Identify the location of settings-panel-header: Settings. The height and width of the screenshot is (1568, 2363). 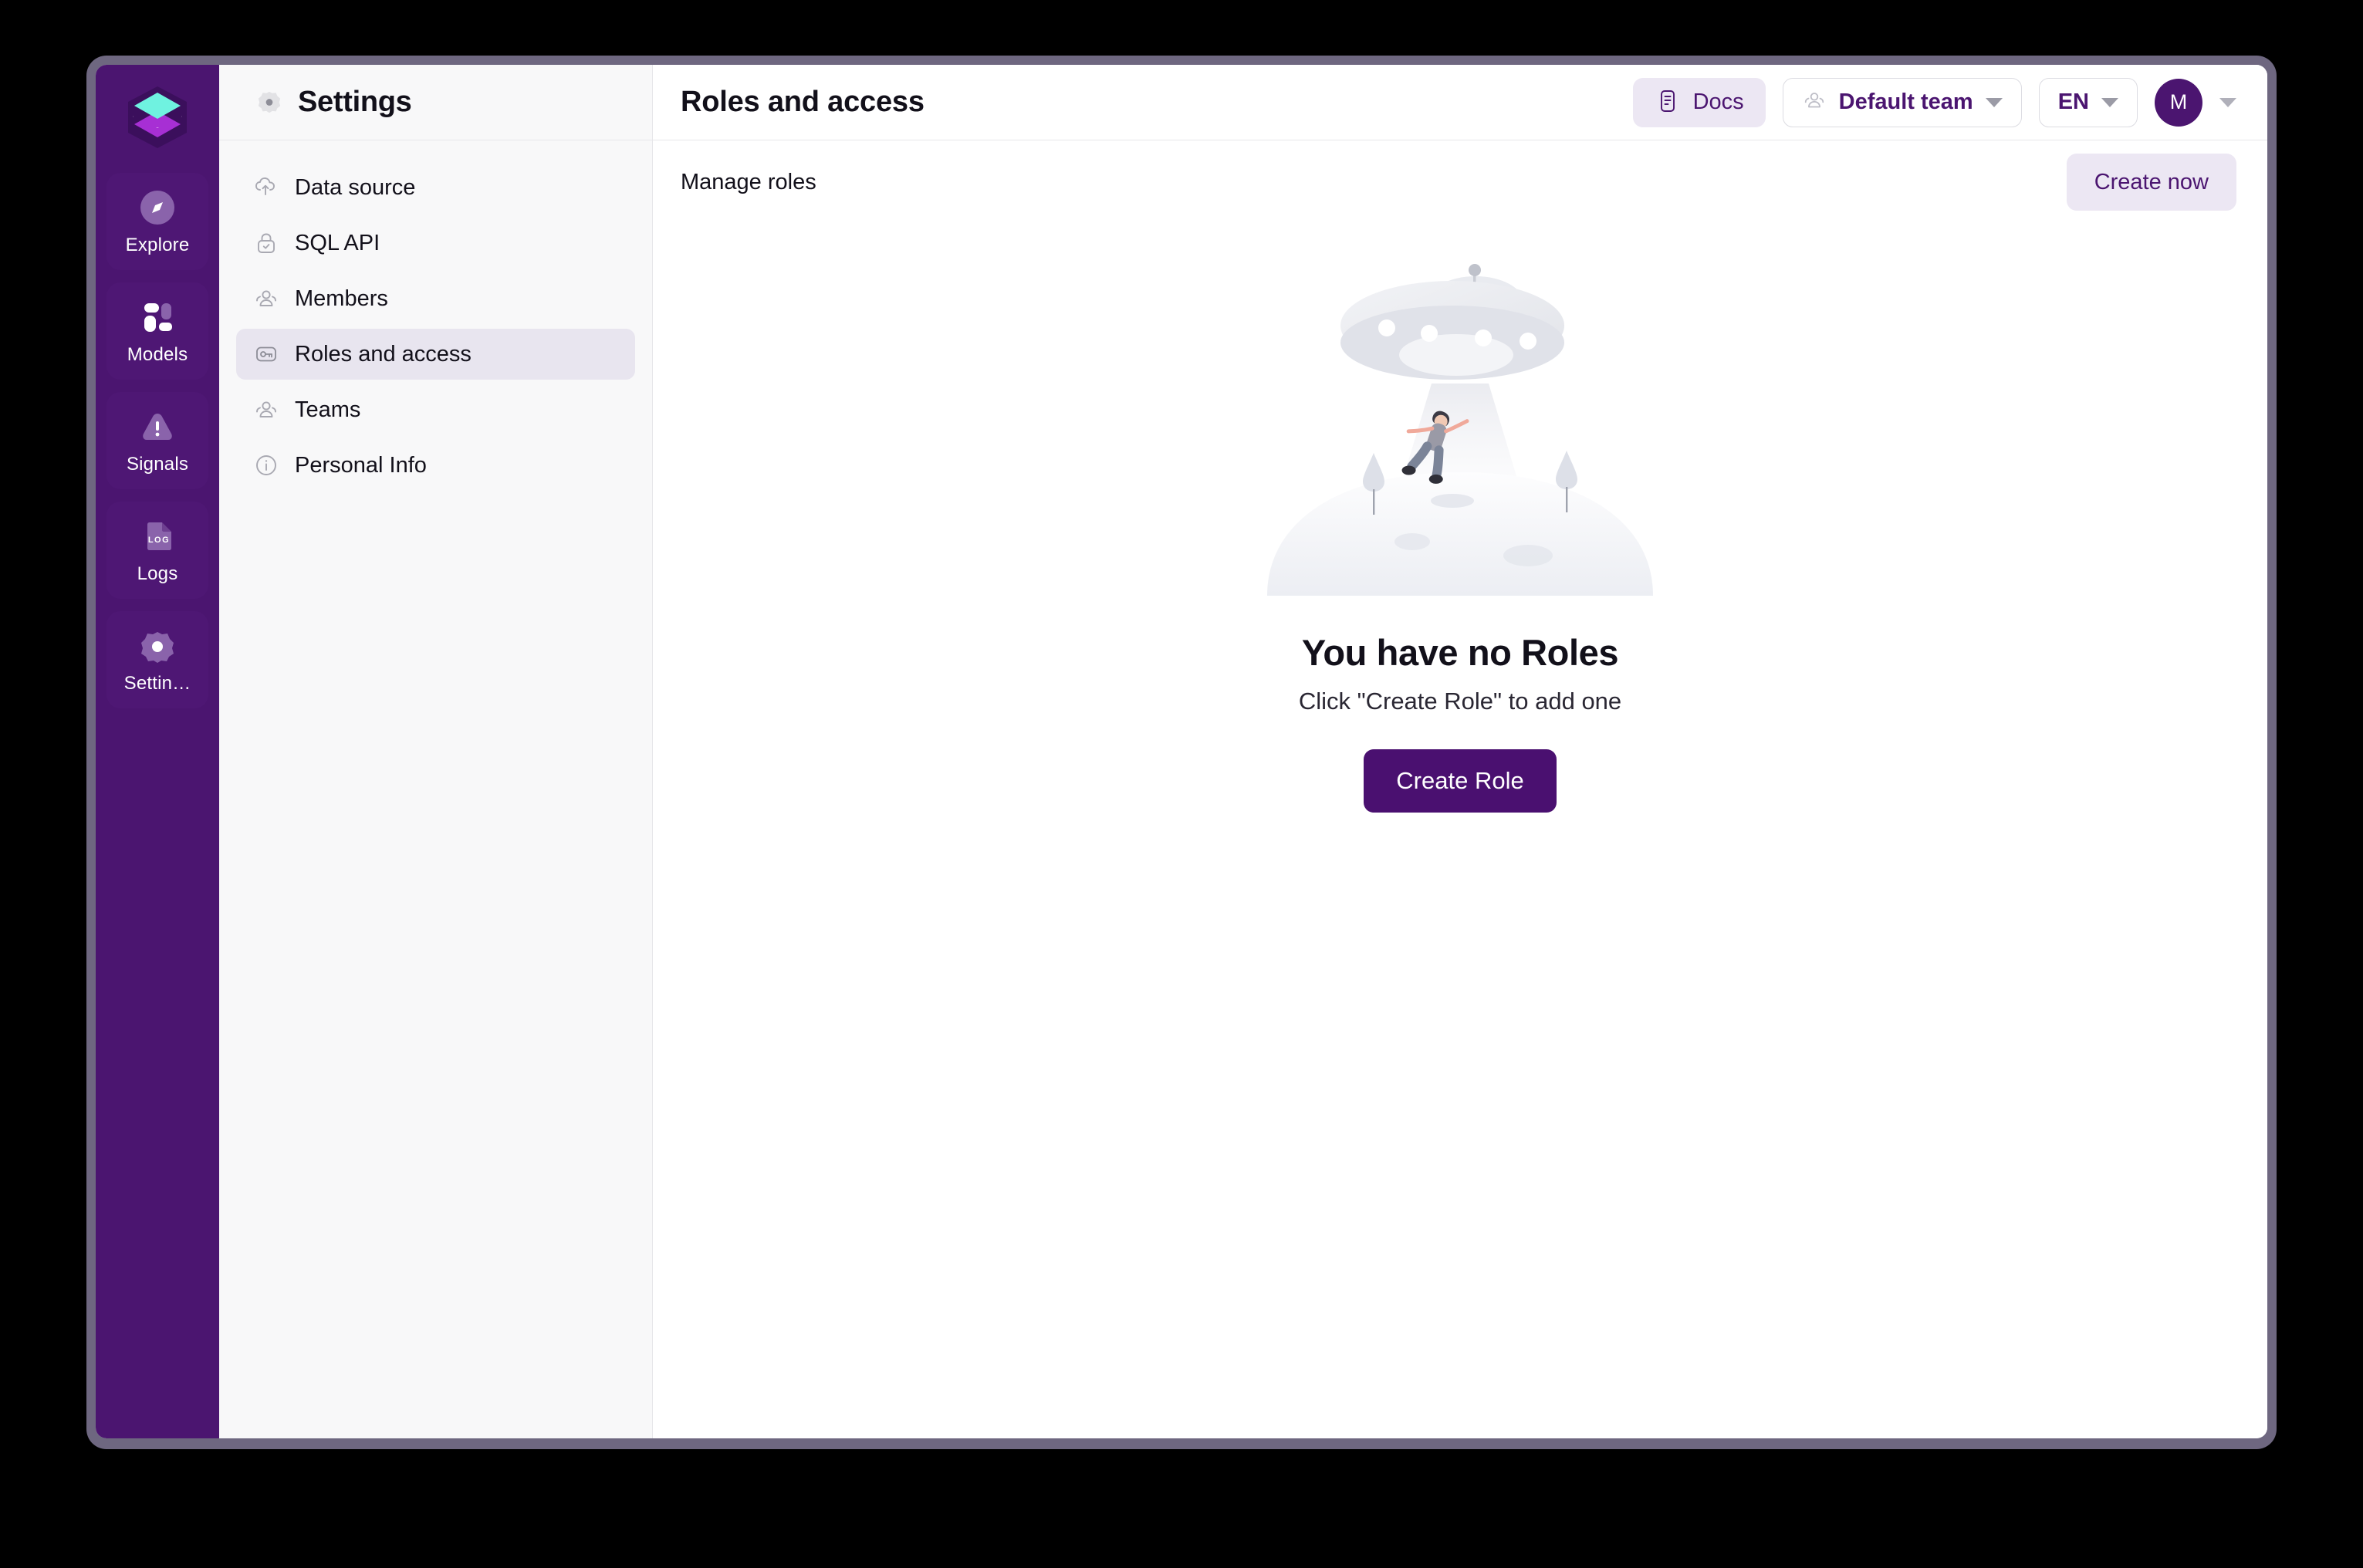
(435, 102).